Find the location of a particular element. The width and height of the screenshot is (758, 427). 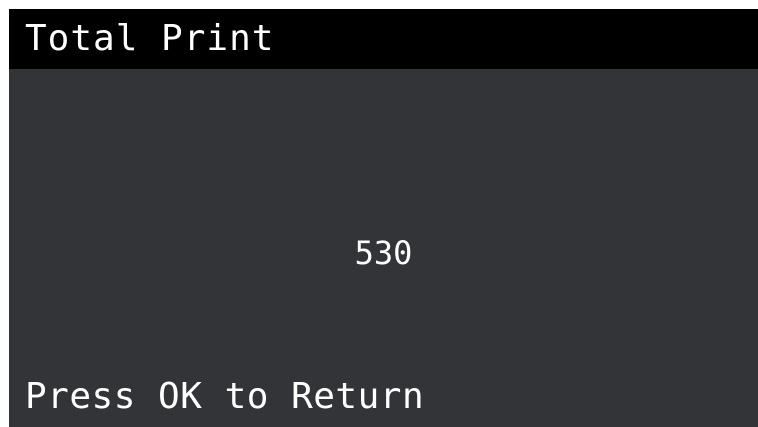

screen-title: Total Print is located at coordinates (150, 38).